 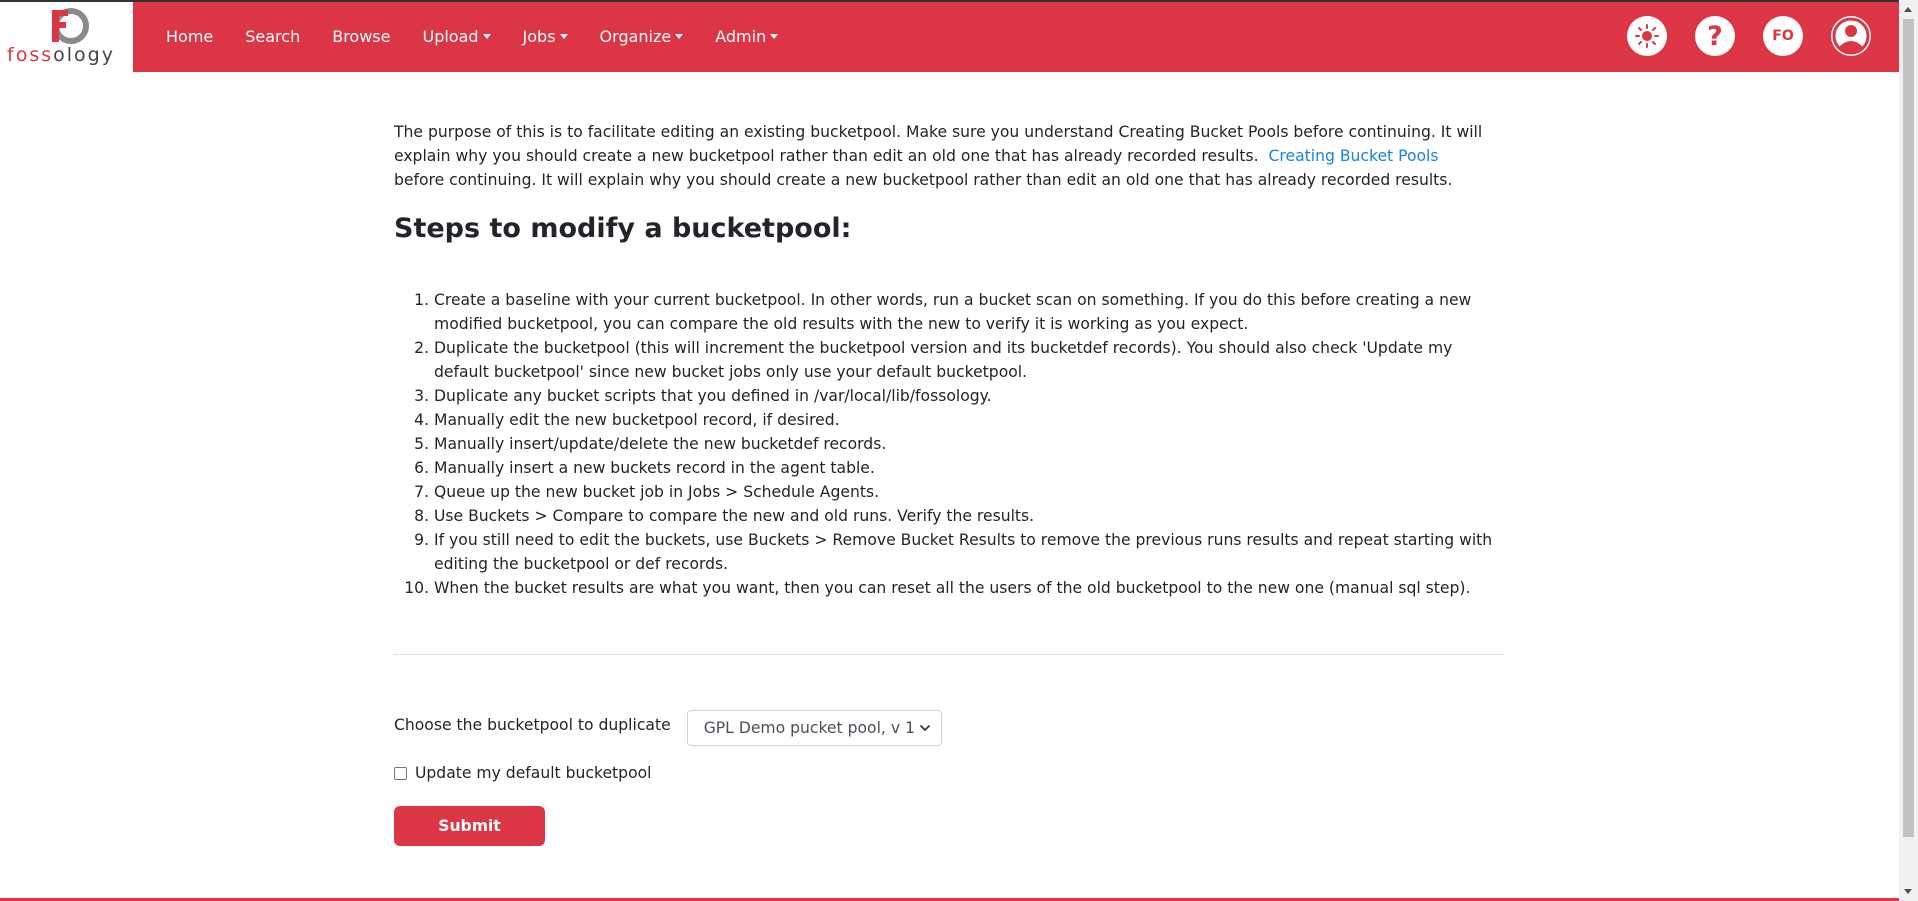 I want to click on submit-button: Submit, so click(x=469, y=826).